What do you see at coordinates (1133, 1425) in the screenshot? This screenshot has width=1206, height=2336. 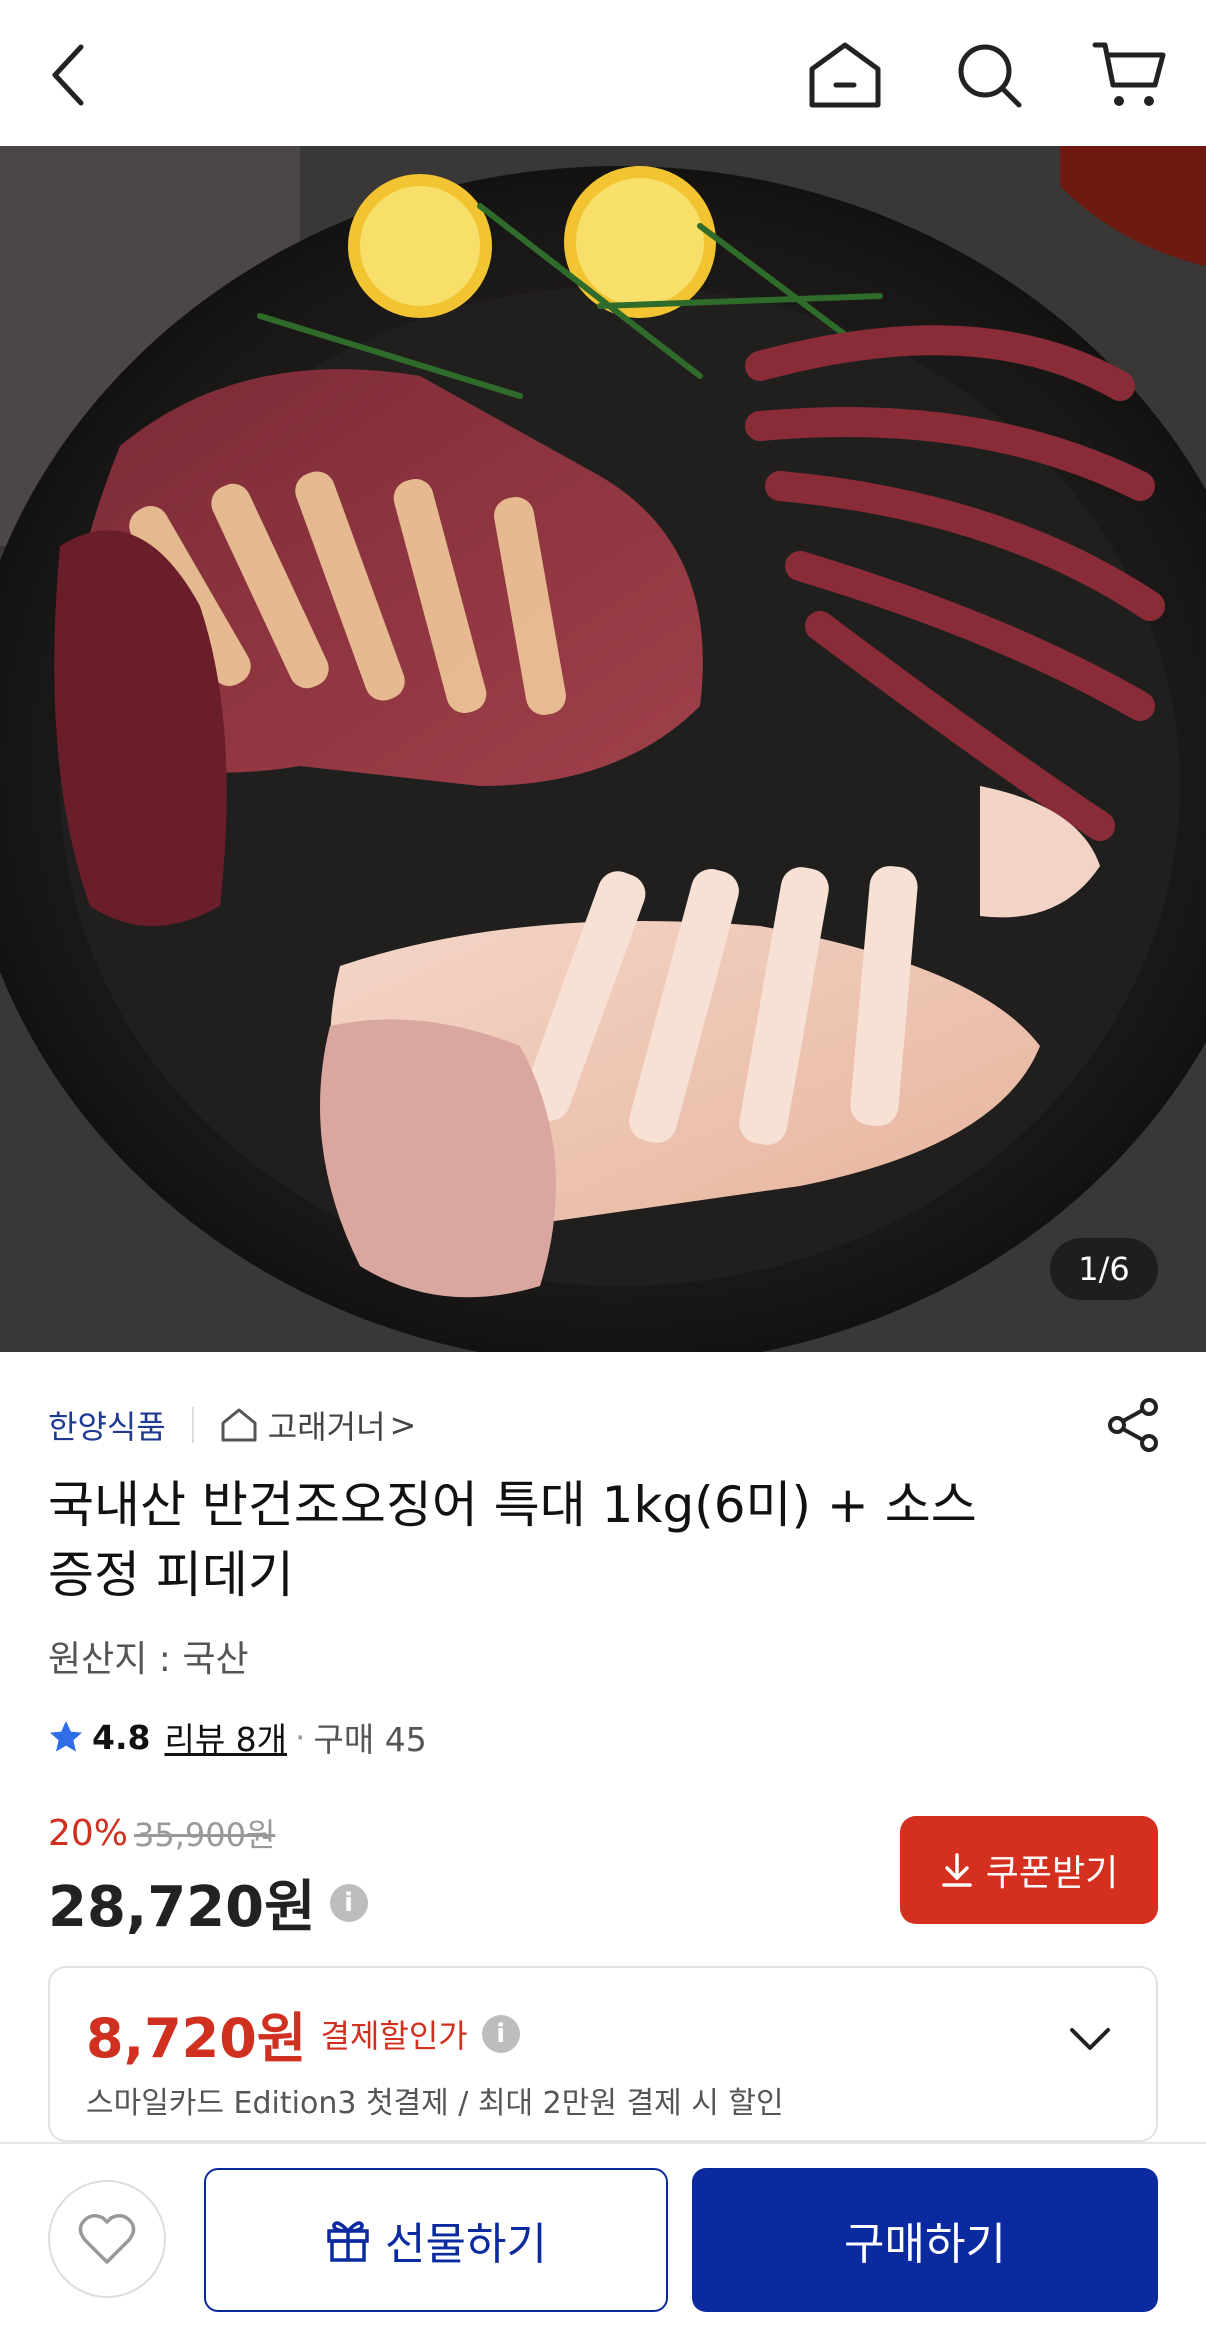 I see `share-icon` at bounding box center [1133, 1425].